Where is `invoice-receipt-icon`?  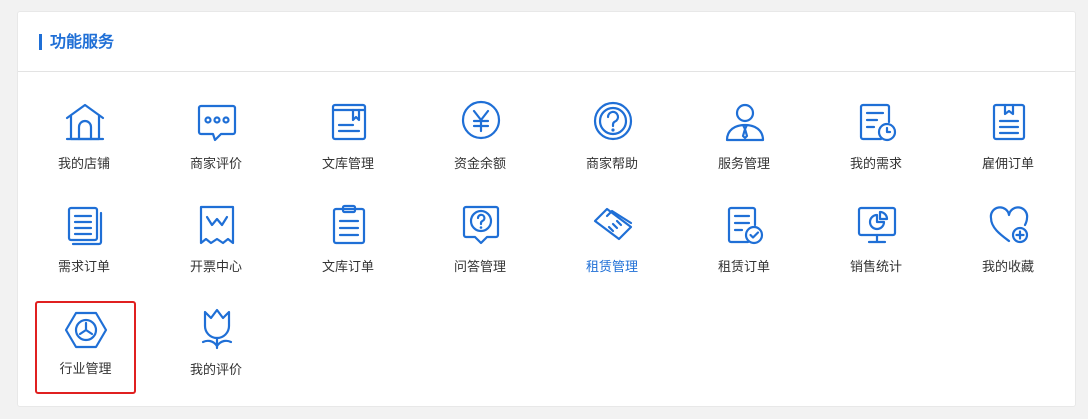 invoice-receipt-icon is located at coordinates (217, 225).